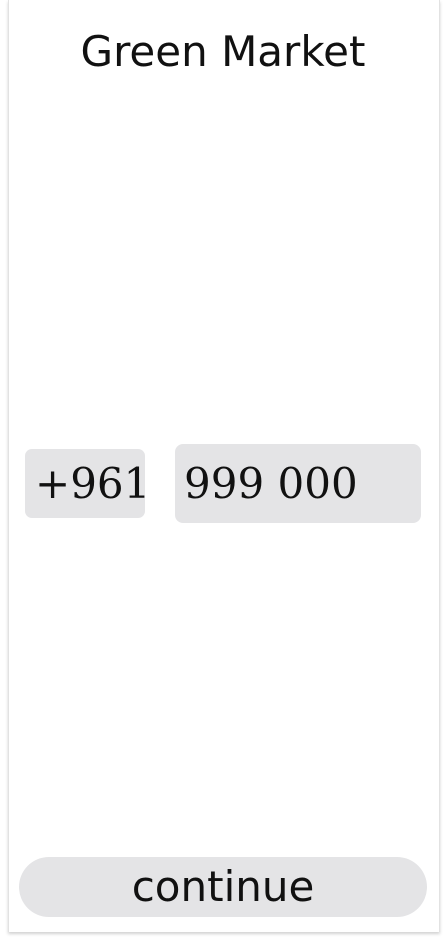 The image size is (446, 940). I want to click on country-code-selector: +961, so click(85, 483).